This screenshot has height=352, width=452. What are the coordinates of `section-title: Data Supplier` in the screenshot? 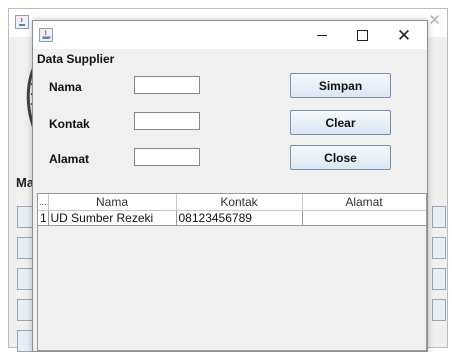 It's located at (76, 59).